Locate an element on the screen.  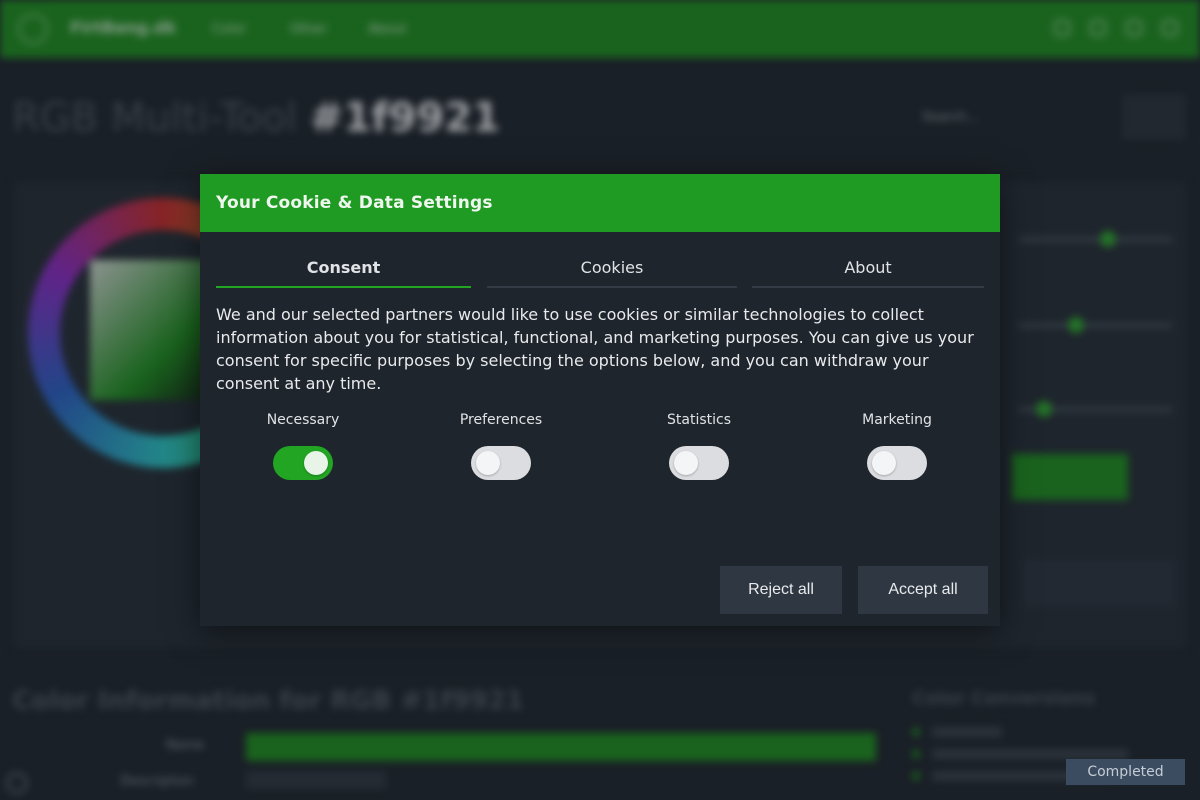
toggle-statistics-label: Statistics is located at coordinates (699, 420).